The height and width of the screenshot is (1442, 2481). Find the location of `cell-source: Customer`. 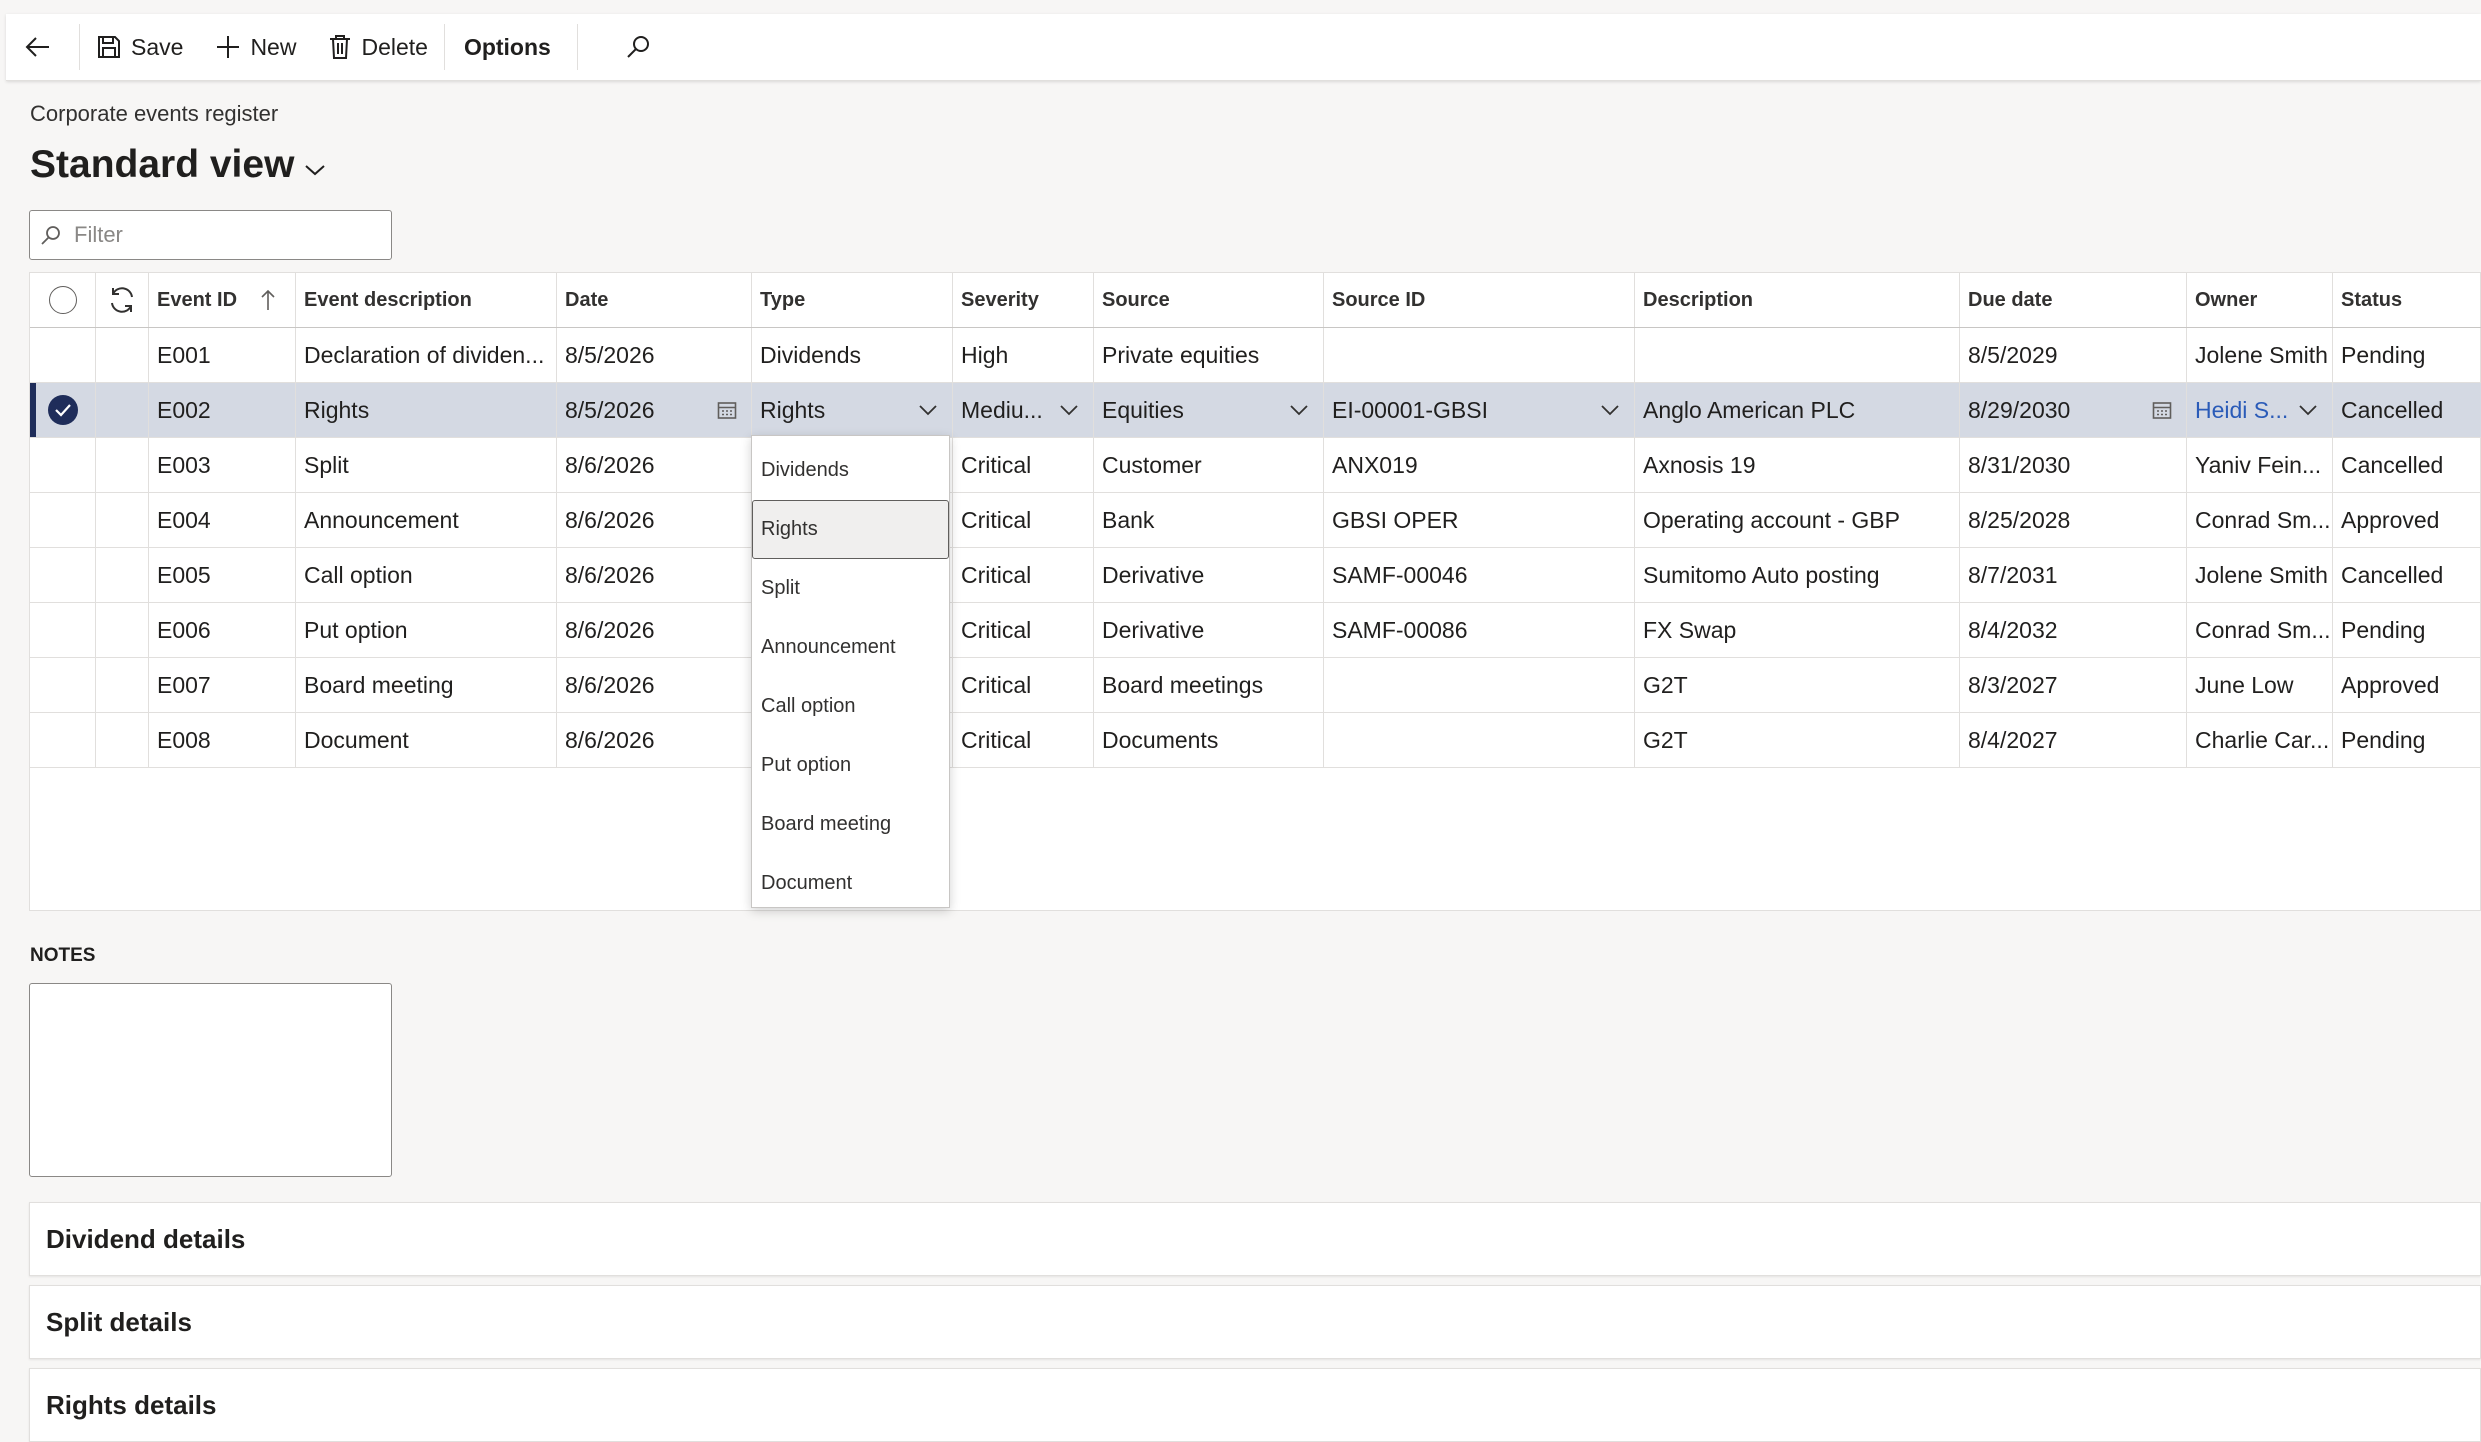

cell-source: Customer is located at coordinates (1209, 465).